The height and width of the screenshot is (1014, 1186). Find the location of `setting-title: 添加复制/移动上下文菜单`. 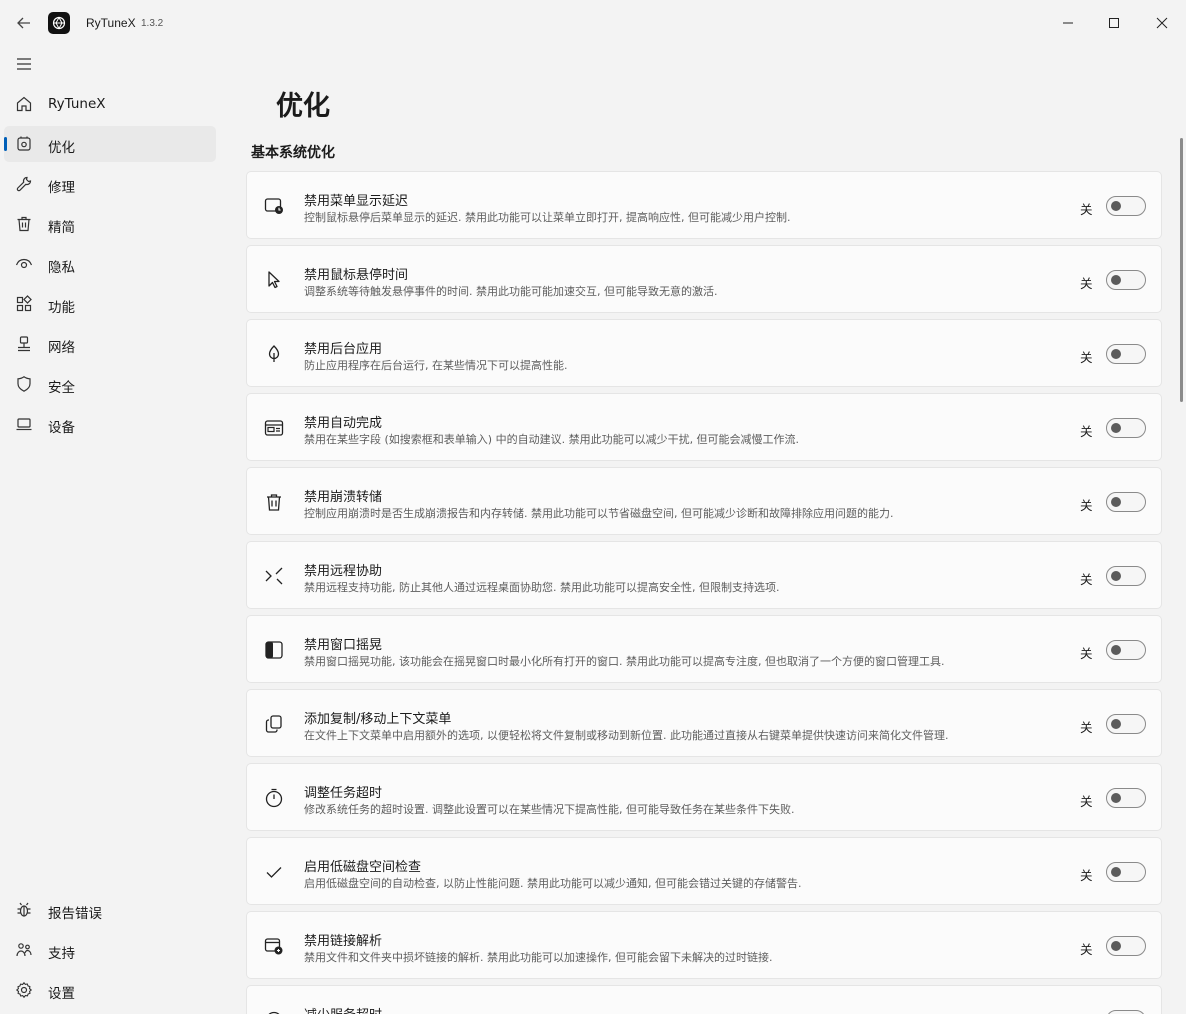

setting-title: 添加复制/移动上下文菜单 is located at coordinates (378, 719).